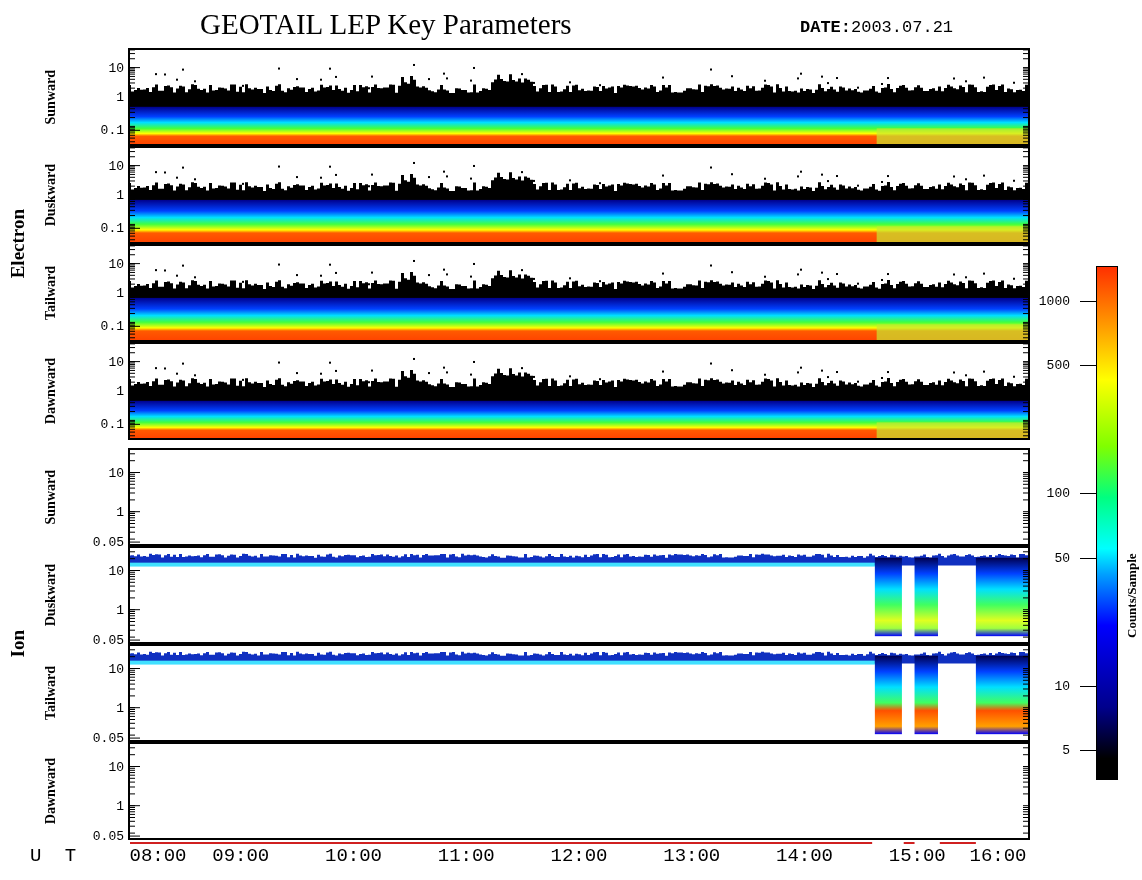  What do you see at coordinates (804, 856) in the screenshot?
I see `x-tick-label: 14:00` at bounding box center [804, 856].